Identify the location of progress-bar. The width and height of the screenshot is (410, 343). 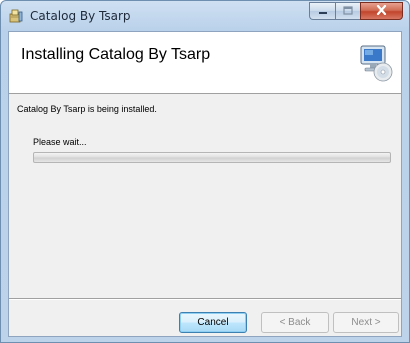
(212, 157).